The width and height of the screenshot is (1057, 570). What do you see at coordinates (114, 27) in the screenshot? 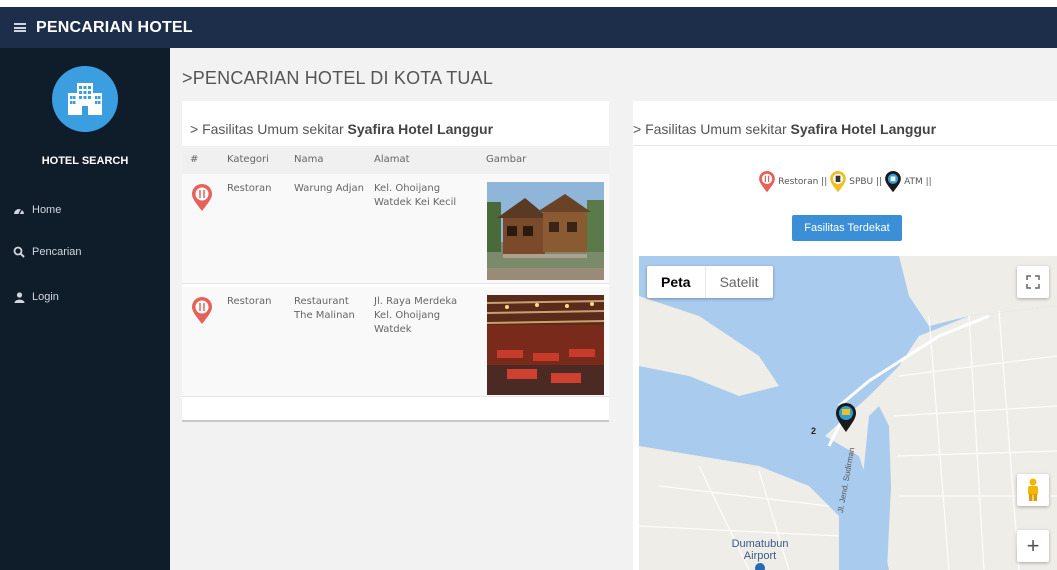
I see `app-title: PENCARIAN HOTEL` at bounding box center [114, 27].